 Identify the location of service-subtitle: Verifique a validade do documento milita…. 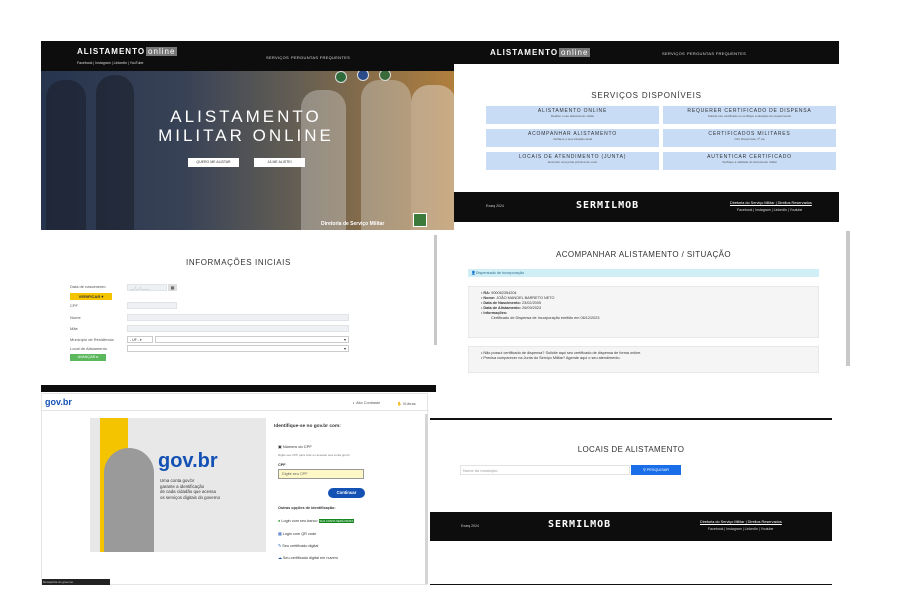
(749, 162).